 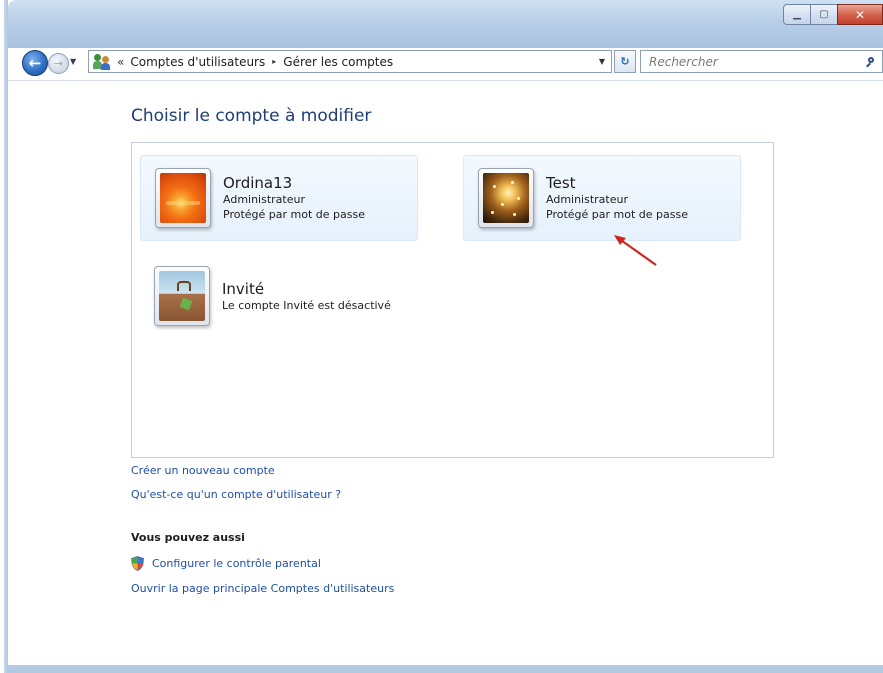 I want to click on annotation-arrow-icon, so click(x=635, y=250).